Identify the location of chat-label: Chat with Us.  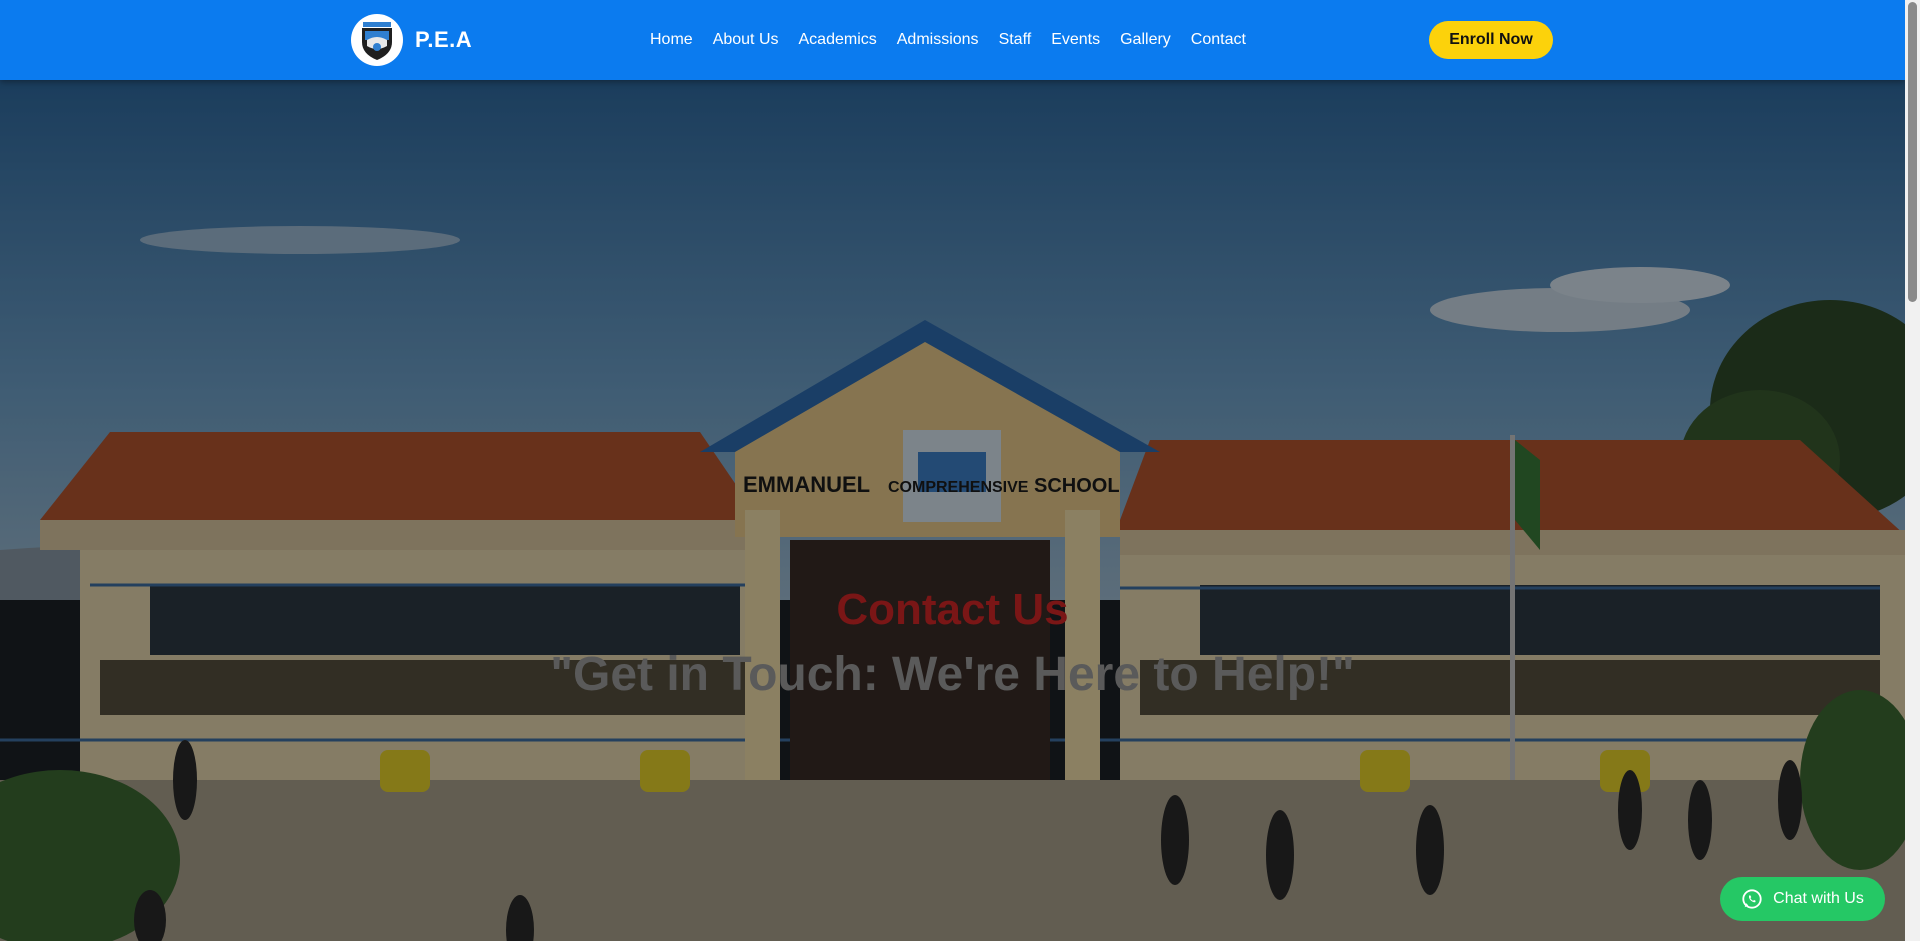
(1818, 898).